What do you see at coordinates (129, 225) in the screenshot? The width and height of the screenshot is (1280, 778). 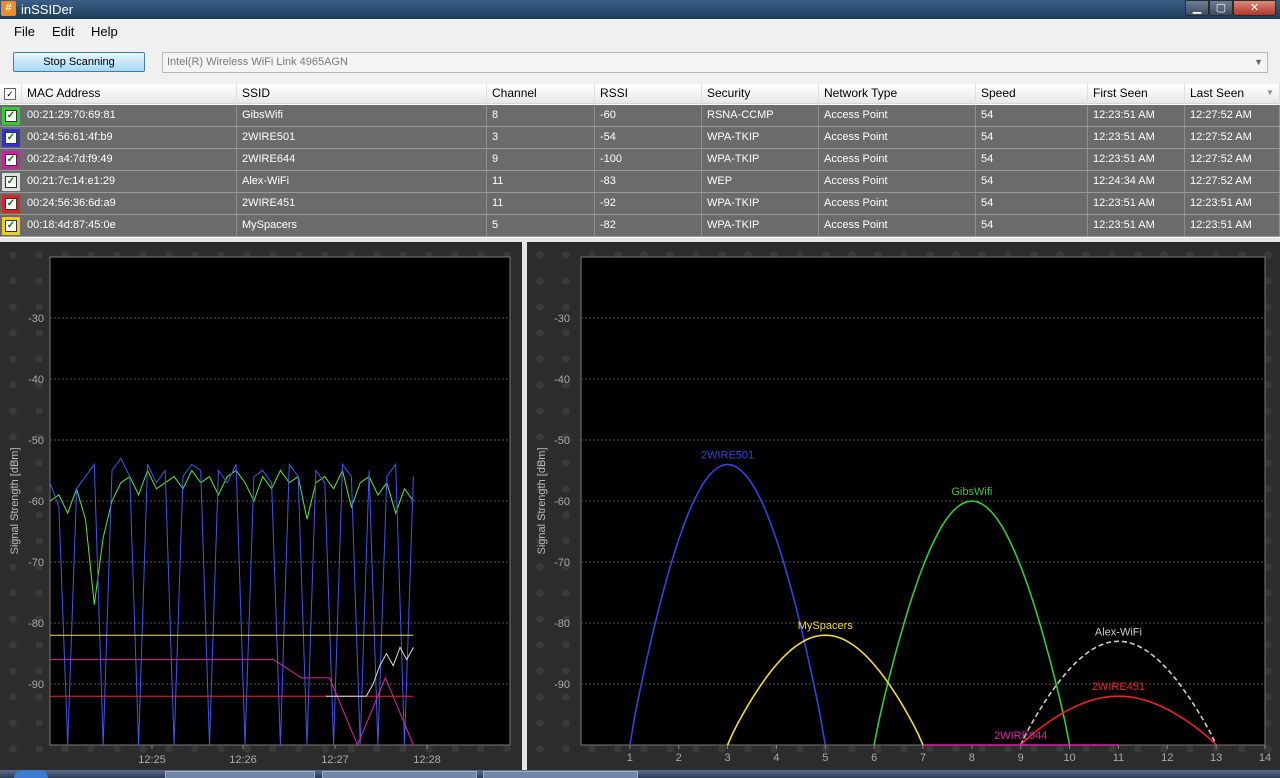 I see `cell-mac: 00:18:4d:87:45:0e` at bounding box center [129, 225].